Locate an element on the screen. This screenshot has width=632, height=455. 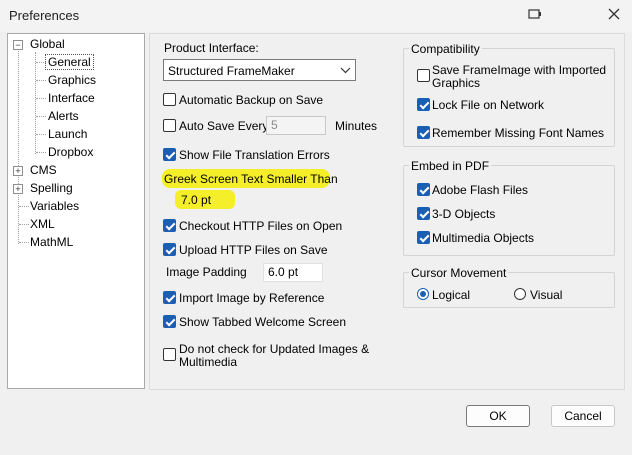
checkout-http-checkbox is located at coordinates (169, 225).